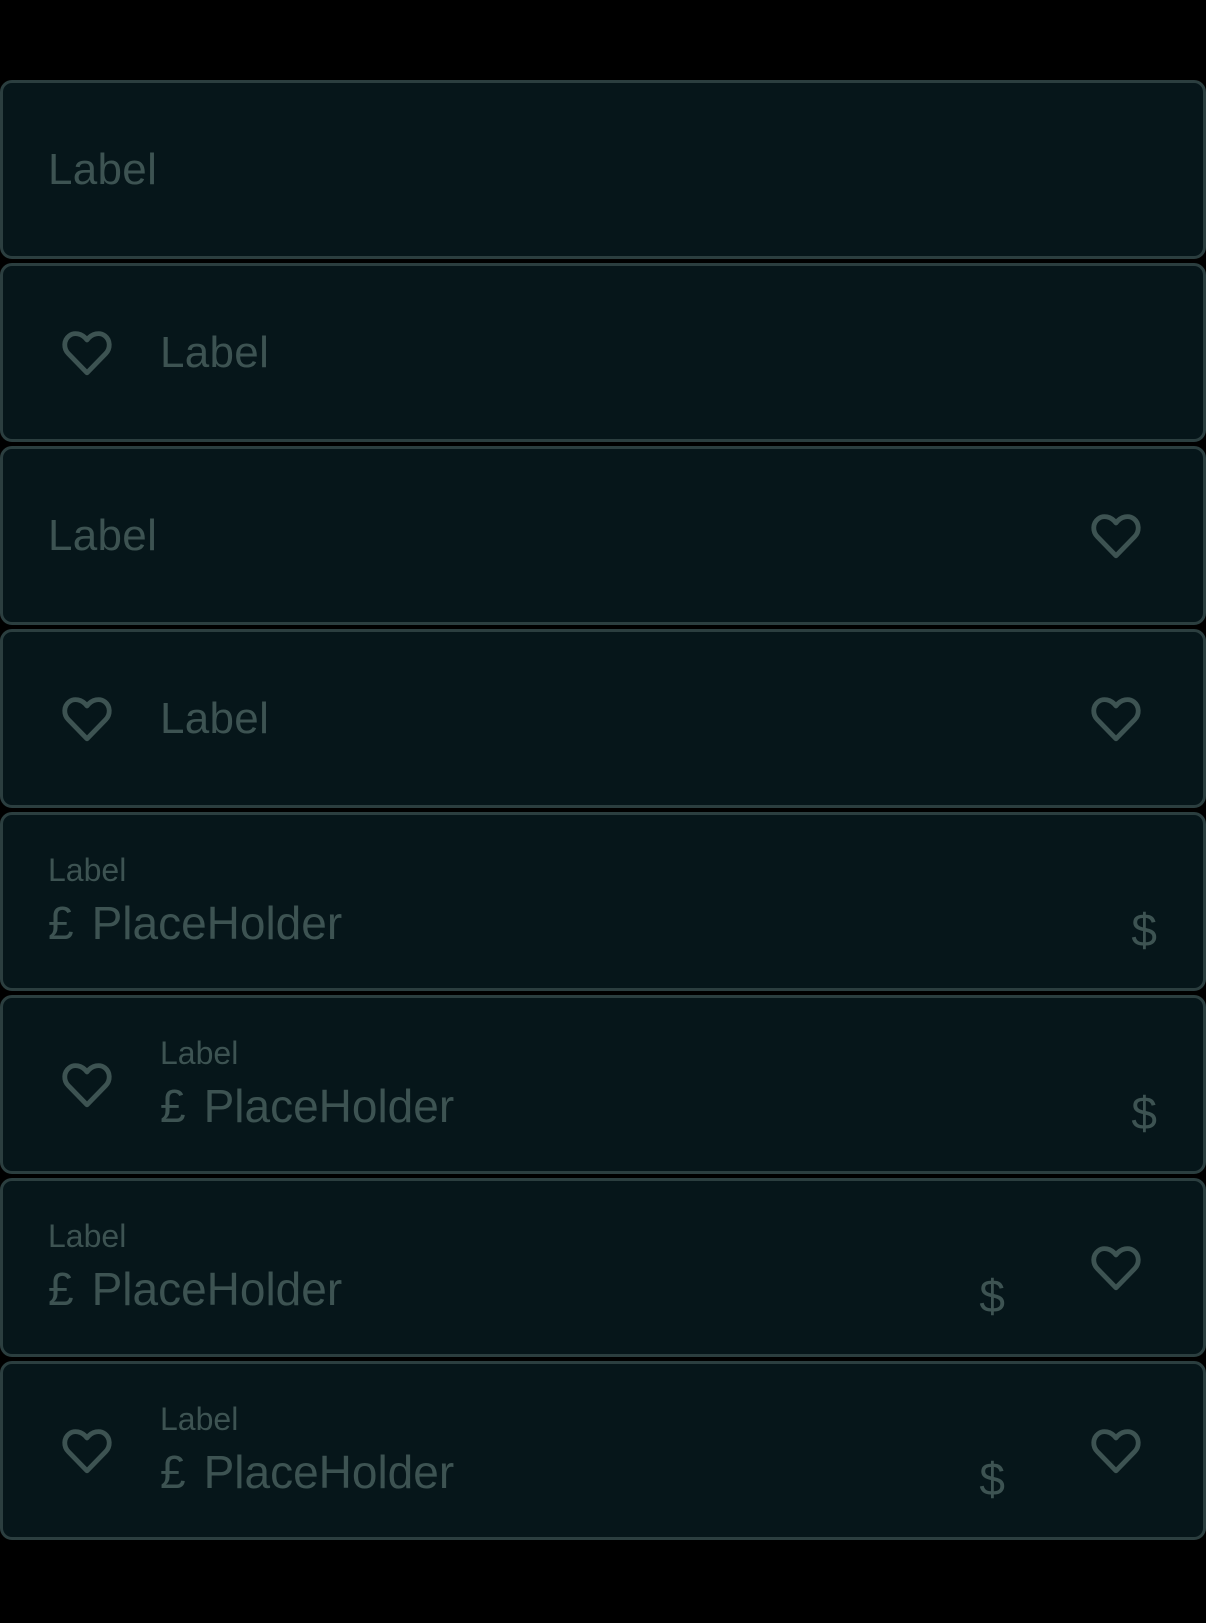  What do you see at coordinates (603, 718) in the screenshot?
I see `text-field-both-icons: Label` at bounding box center [603, 718].